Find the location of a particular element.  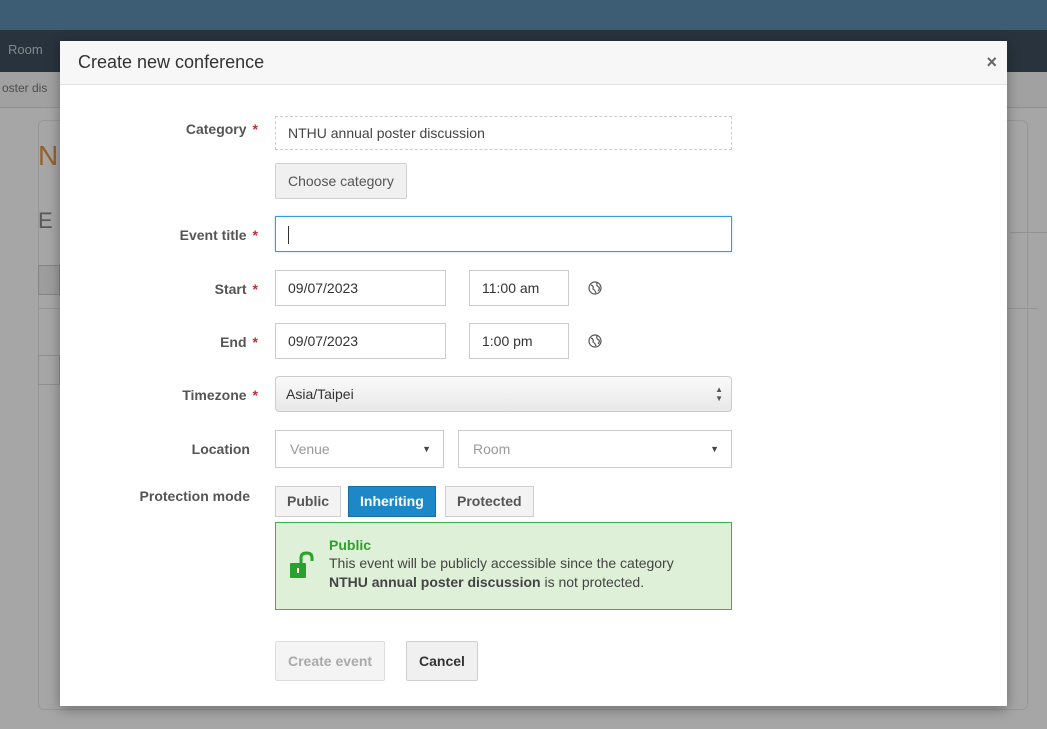

start-label: Start * is located at coordinates (163, 289).